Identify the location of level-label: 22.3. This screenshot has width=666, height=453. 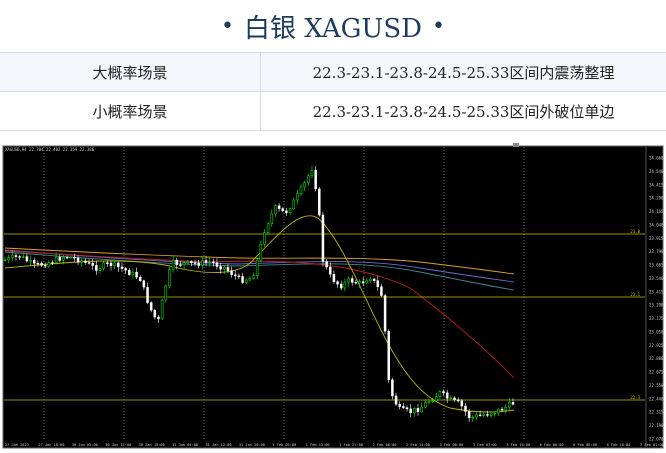
(635, 397).